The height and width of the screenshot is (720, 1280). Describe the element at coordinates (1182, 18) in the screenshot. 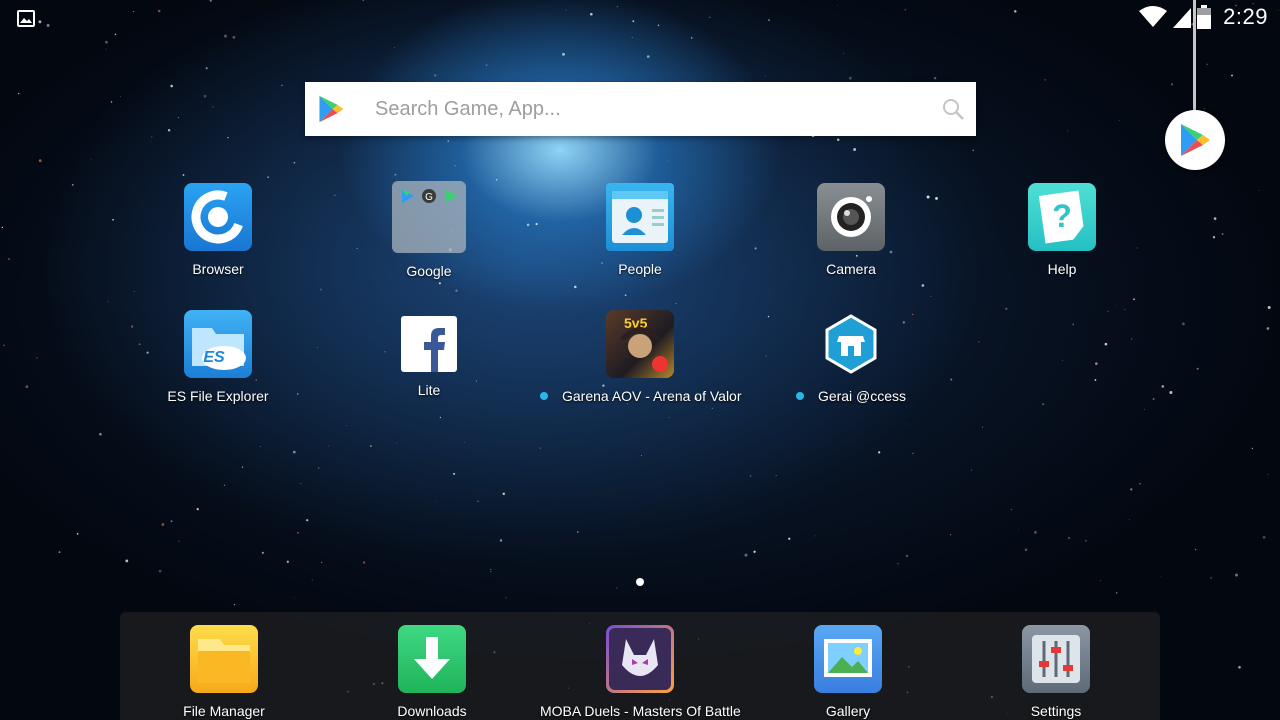

I see `signal-icon` at that location.